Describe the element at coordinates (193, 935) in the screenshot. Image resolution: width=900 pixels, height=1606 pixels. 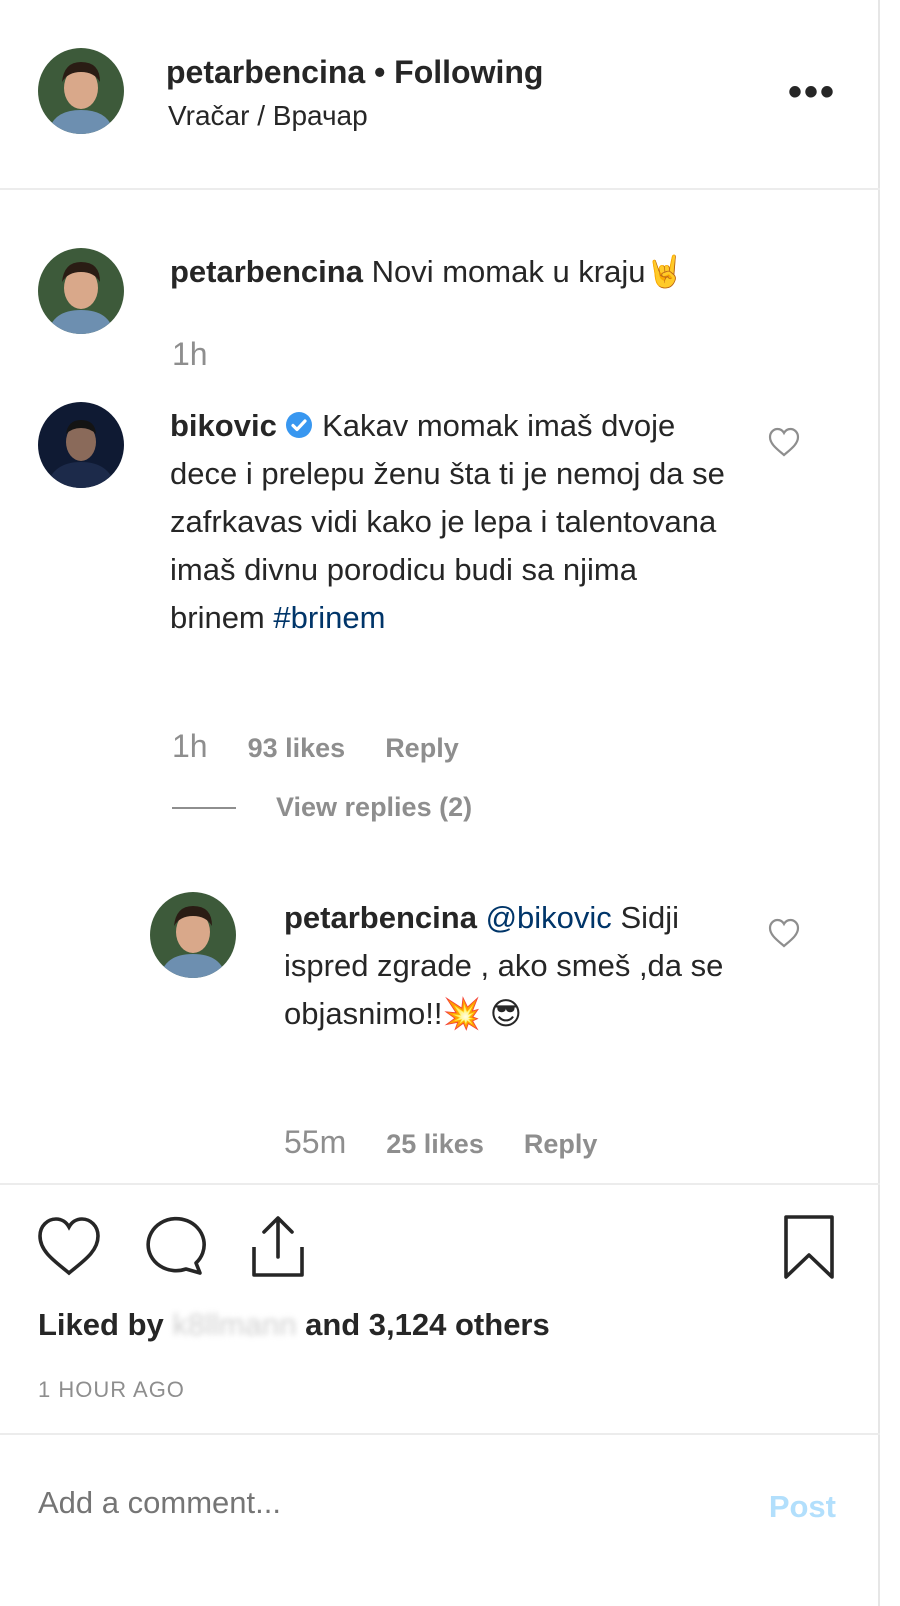
I see `reply-avatar` at that location.